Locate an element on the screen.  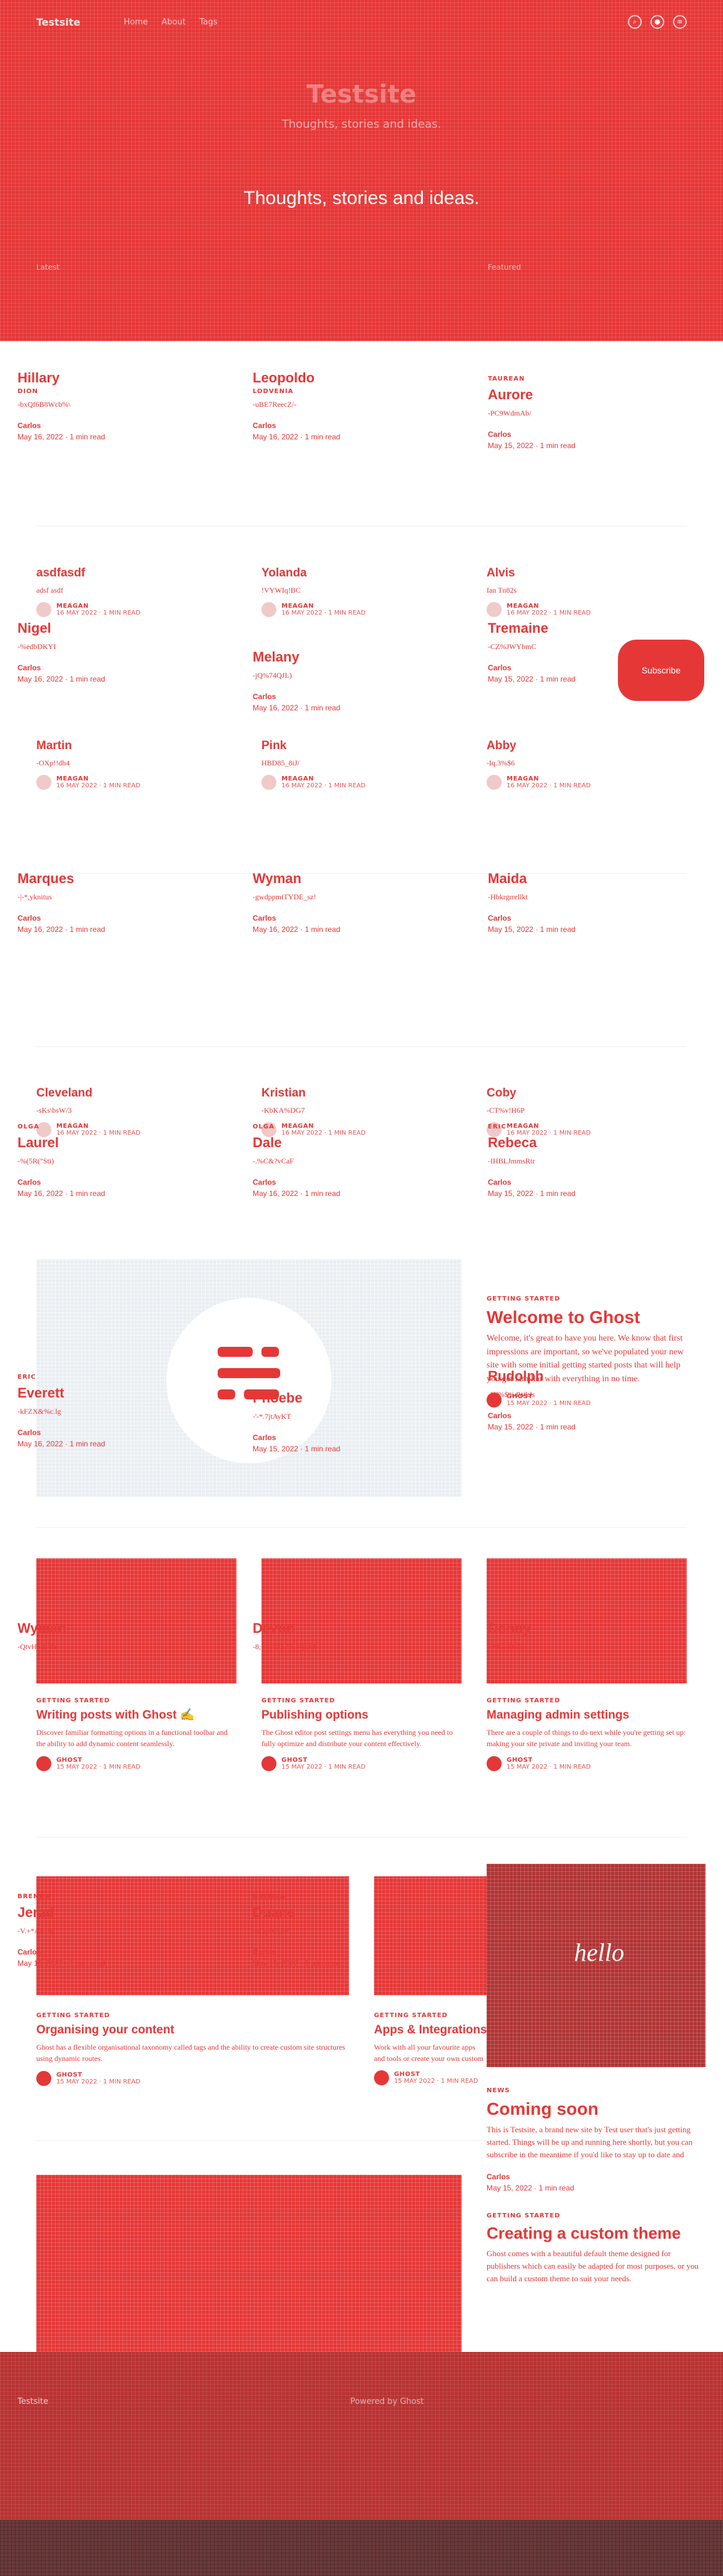
nav-item-tags: Tags is located at coordinates (209, 23).